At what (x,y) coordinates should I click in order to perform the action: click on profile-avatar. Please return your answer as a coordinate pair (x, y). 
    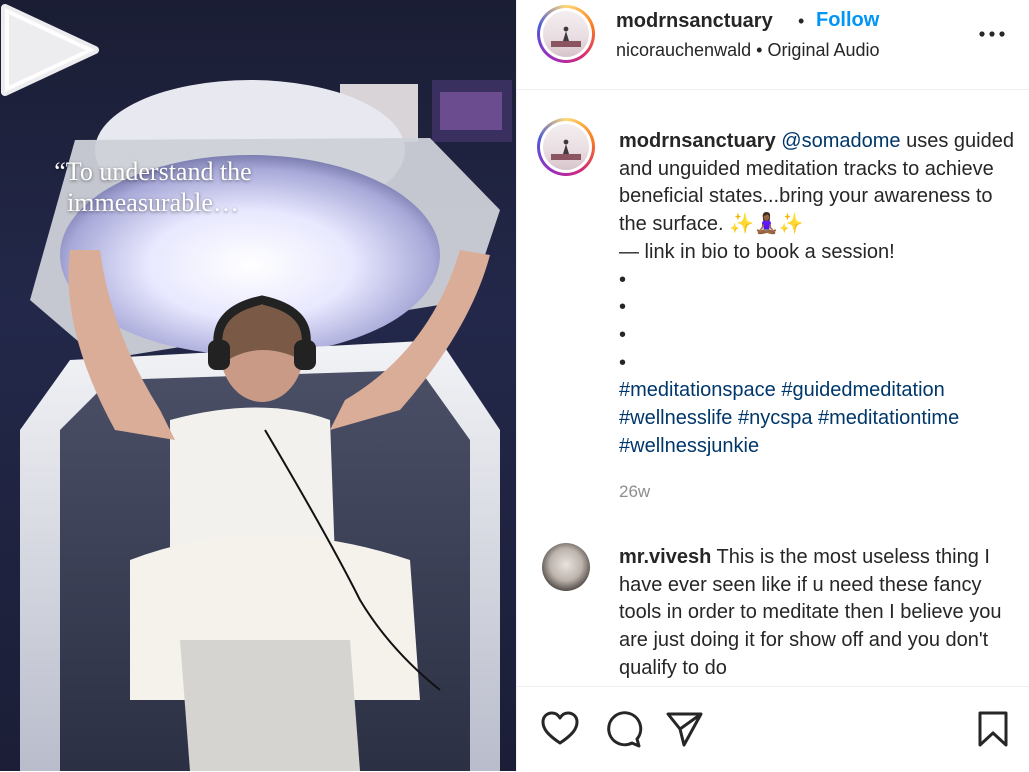
    Looking at the image, I should click on (566, 34).